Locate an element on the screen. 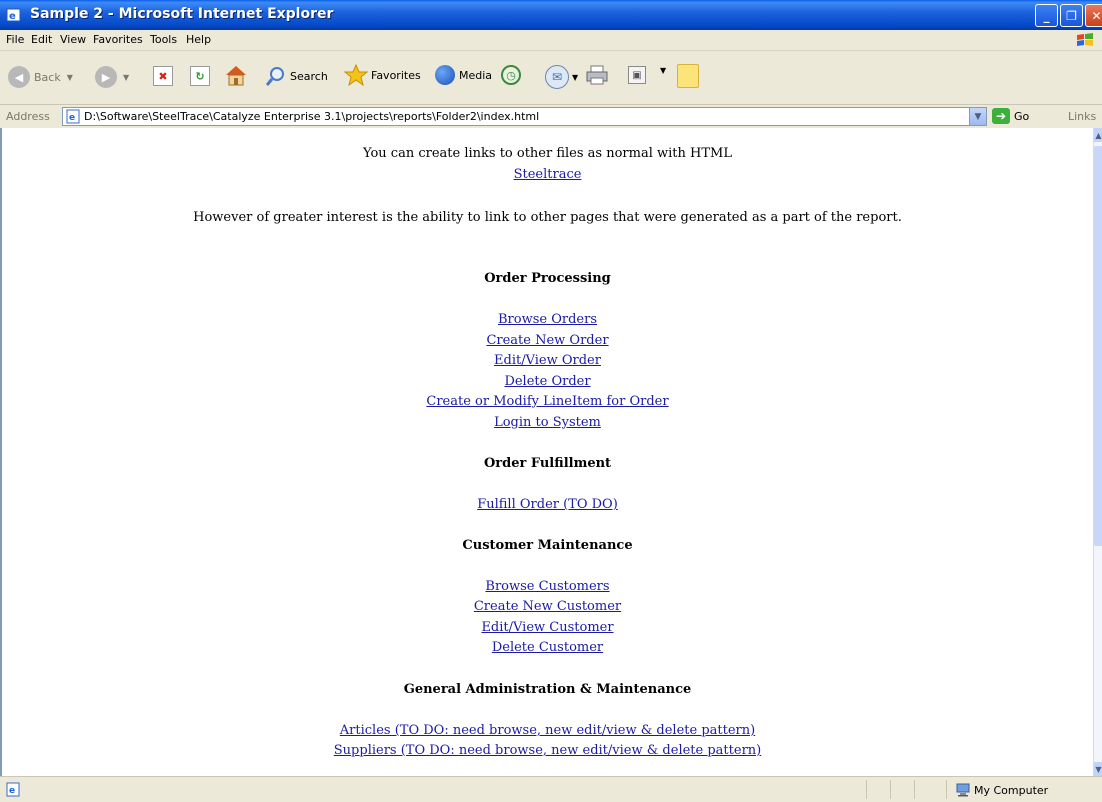  address-dropdown-button: ▼ is located at coordinates (977, 116).